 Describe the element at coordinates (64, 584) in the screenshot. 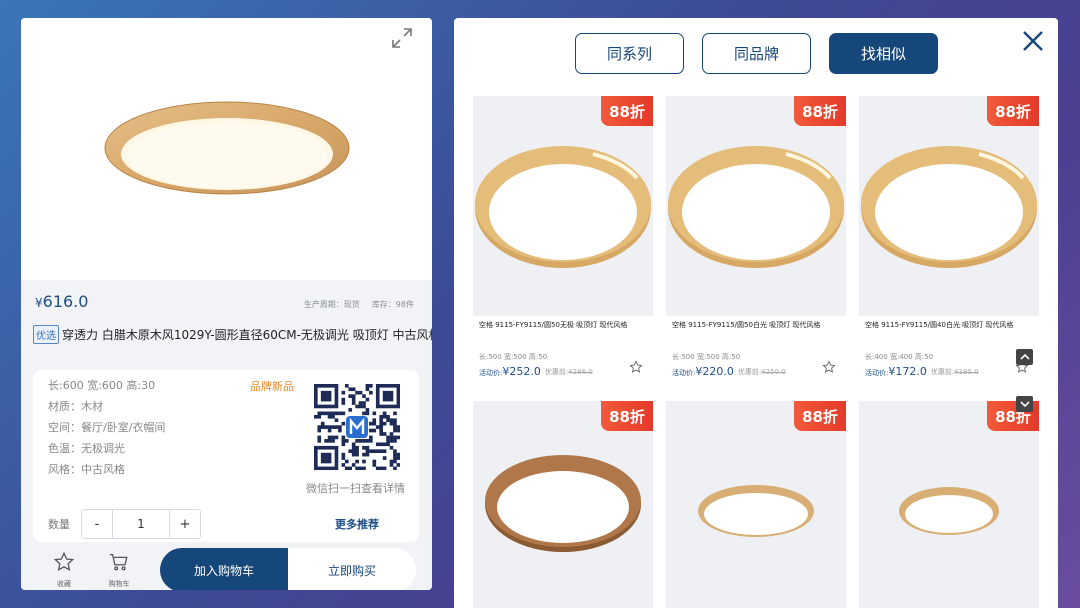

I see `favorite-caption: 收藏` at that location.